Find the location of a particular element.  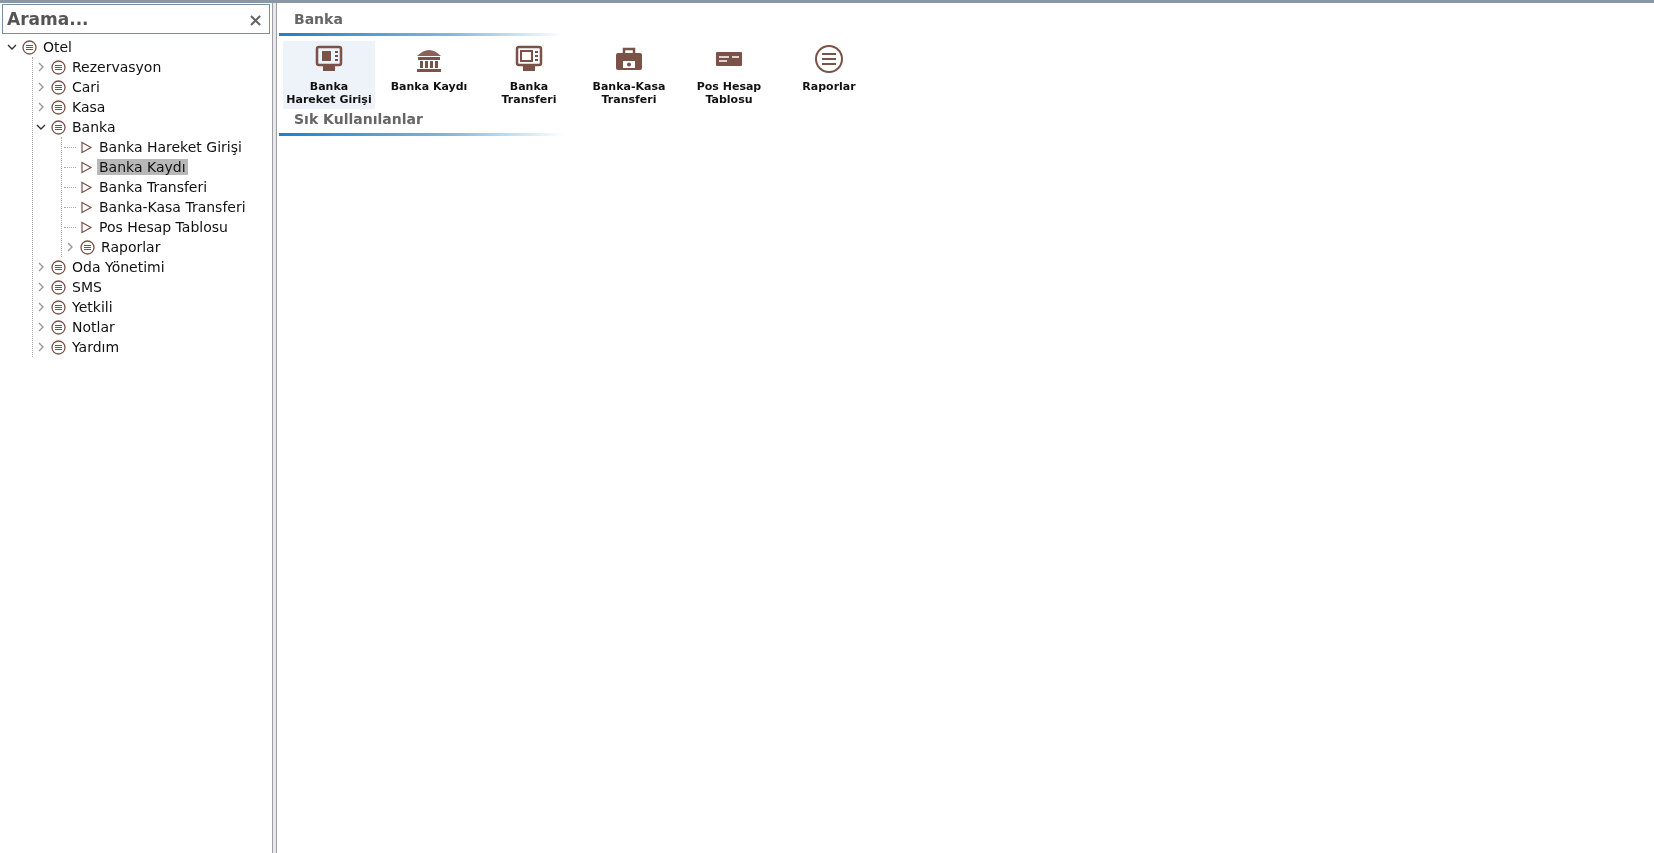

tree-item: Cari is located at coordinates (86, 87).